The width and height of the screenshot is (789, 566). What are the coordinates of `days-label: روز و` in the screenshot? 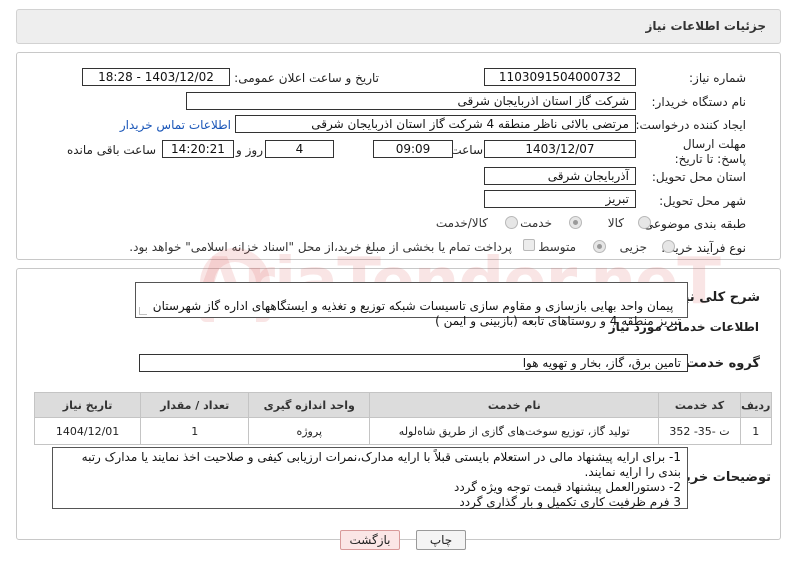 It's located at (249, 150).